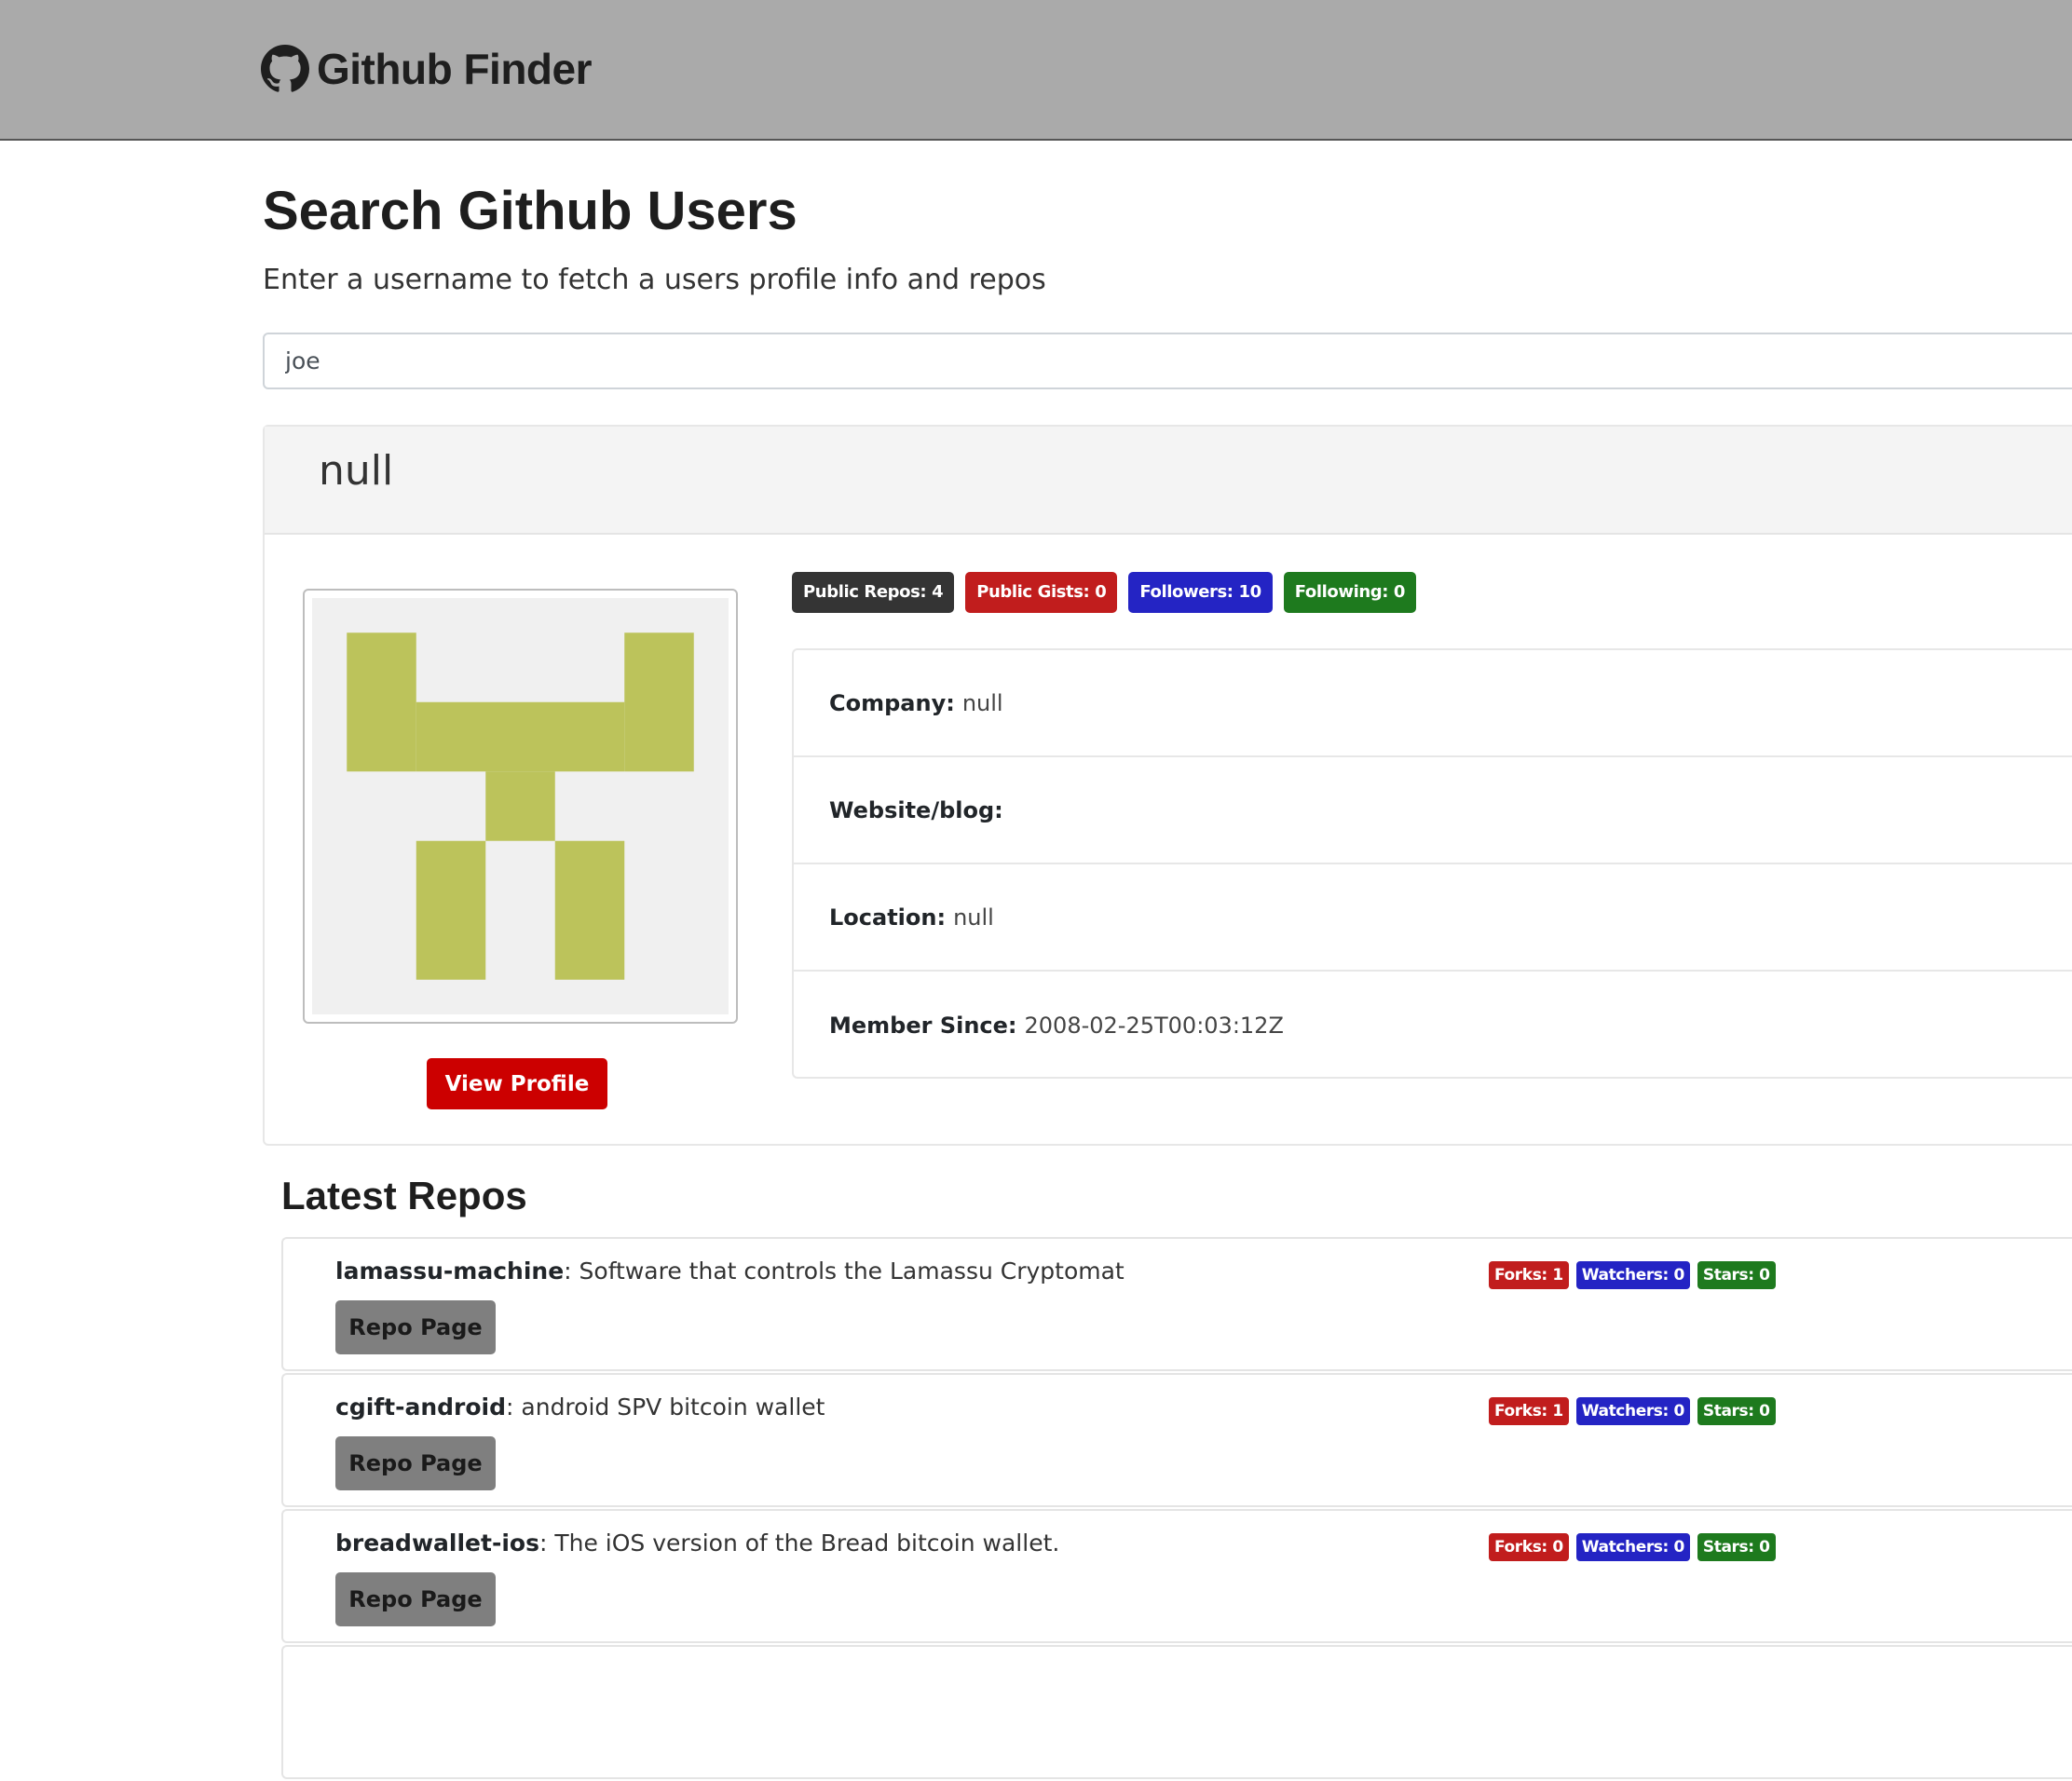 Image resolution: width=2072 pixels, height=1781 pixels. Describe the element at coordinates (1036, 70) in the screenshot. I see `navbar: Github Finder` at that location.